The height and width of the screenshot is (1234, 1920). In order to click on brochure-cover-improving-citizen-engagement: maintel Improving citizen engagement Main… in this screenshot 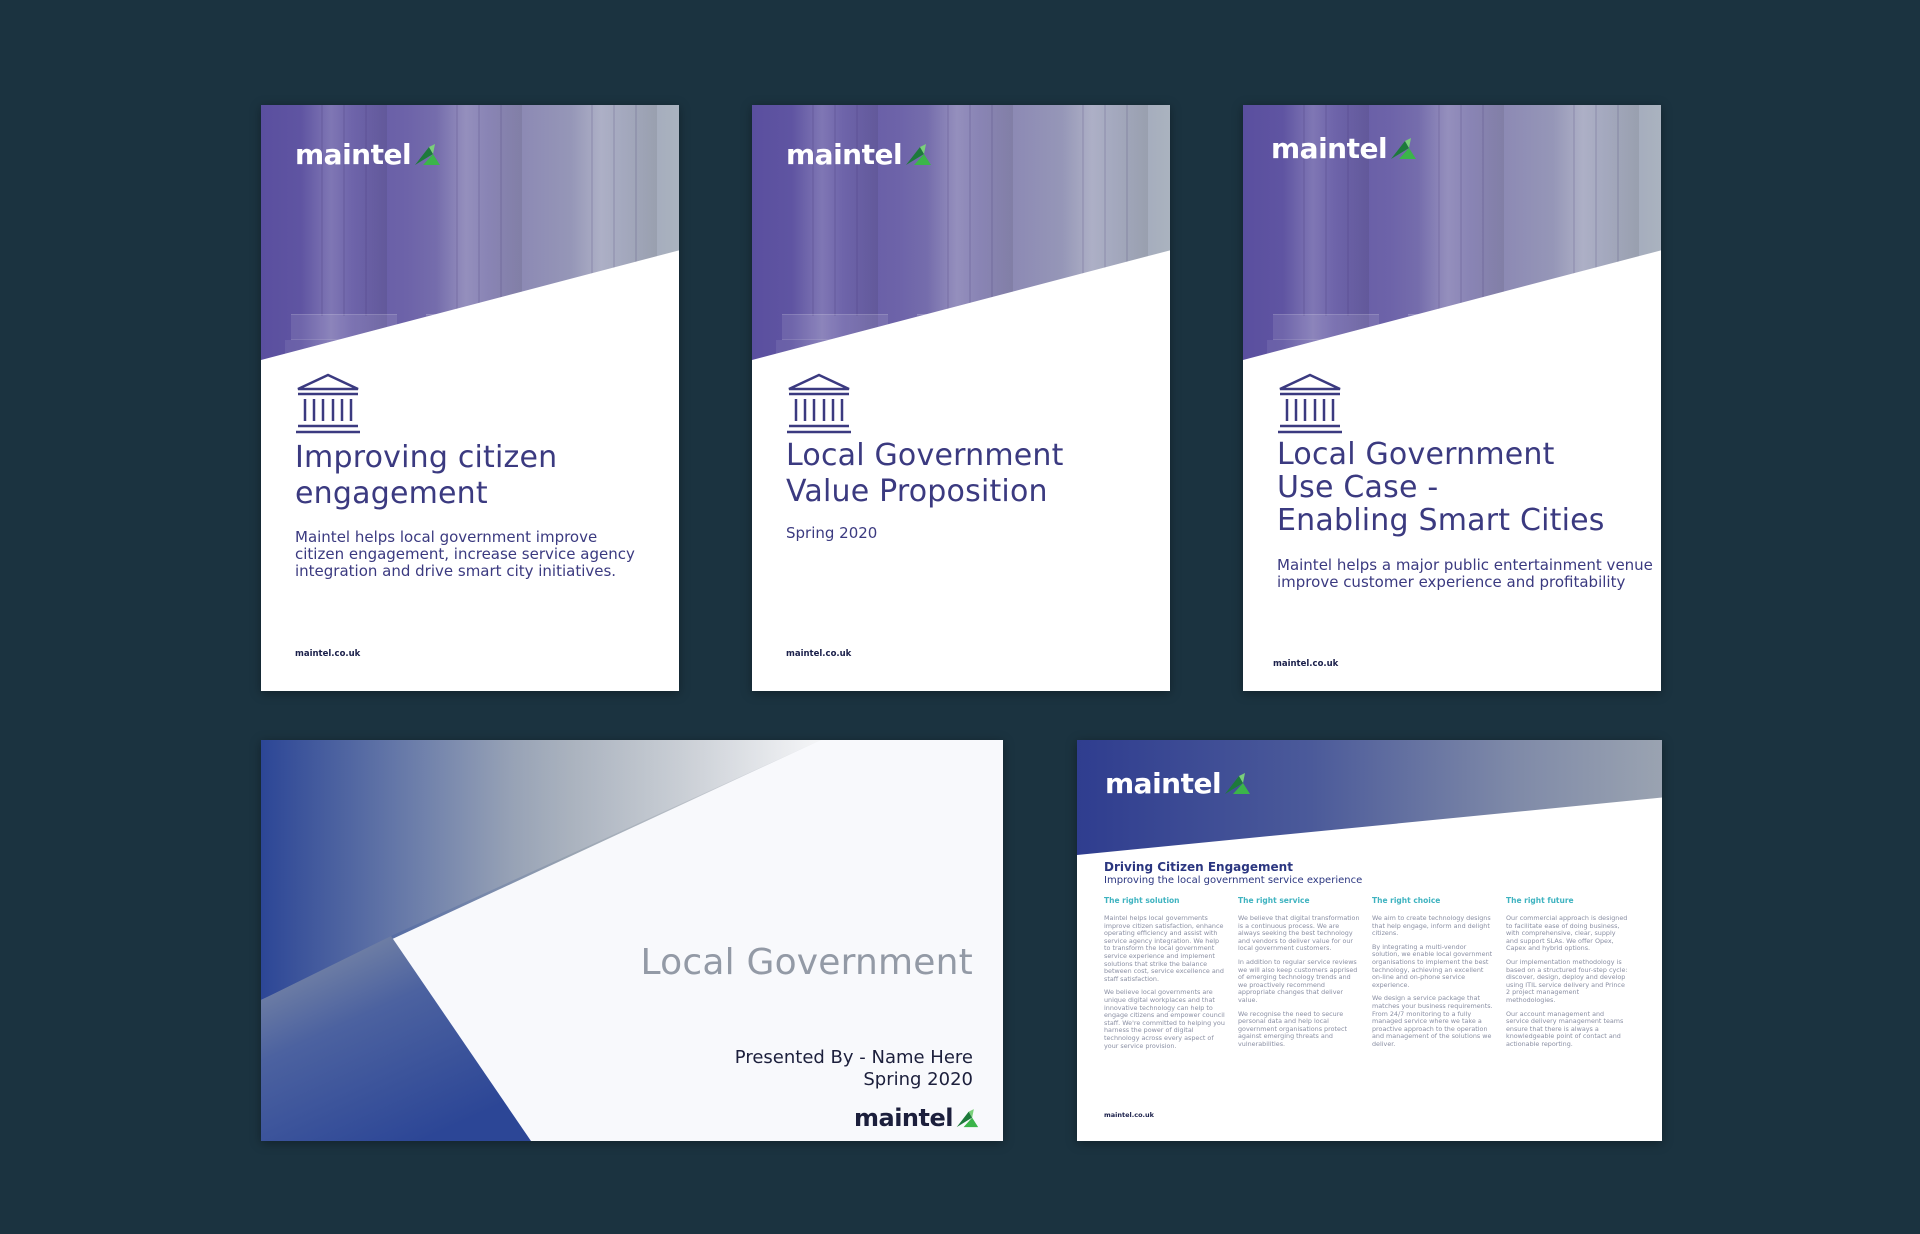, I will do `click(470, 398)`.